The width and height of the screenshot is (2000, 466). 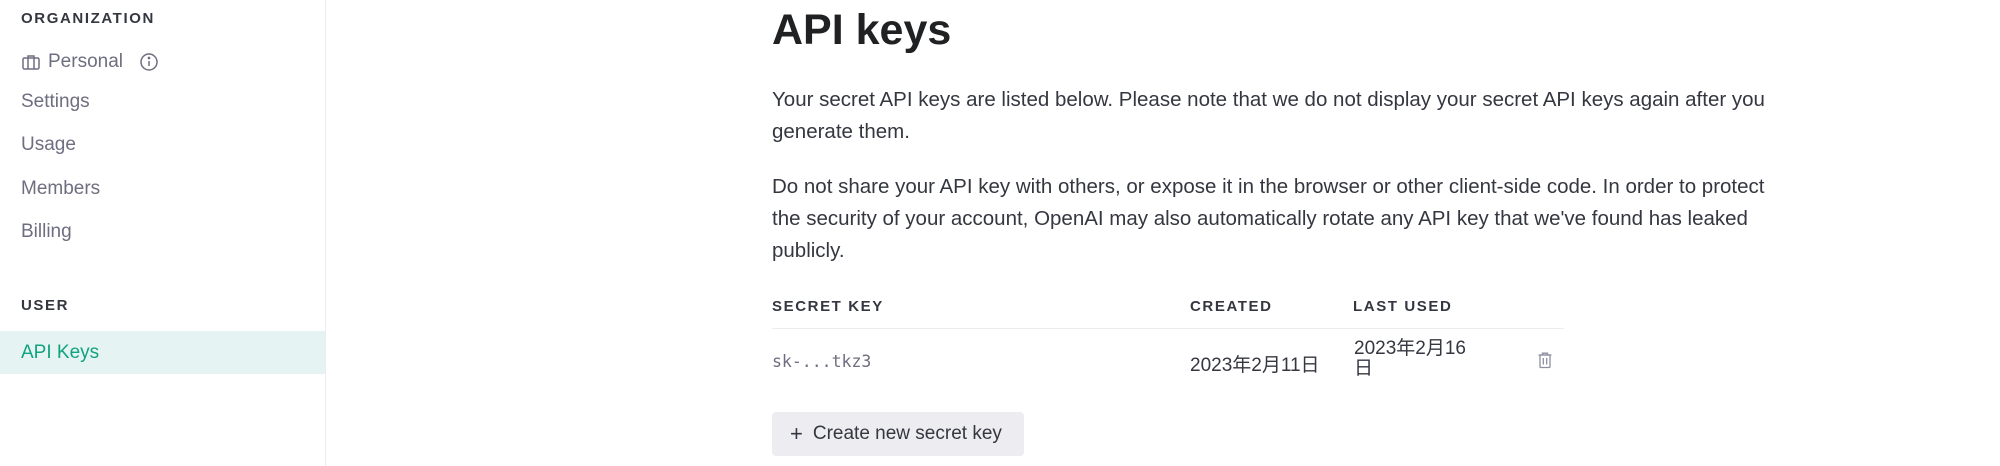 I want to click on secret-key-value: sk-...tkz3, so click(x=822, y=361).